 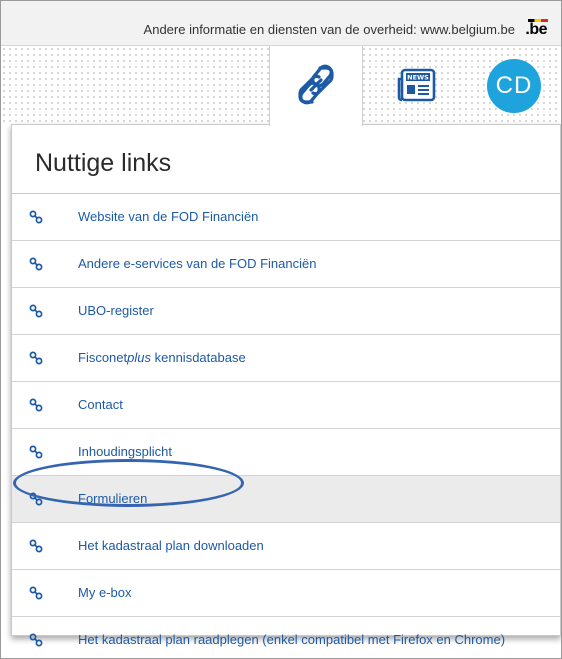 I want to click on link-item-label: Website van de FOD Financiën, so click(x=168, y=216).